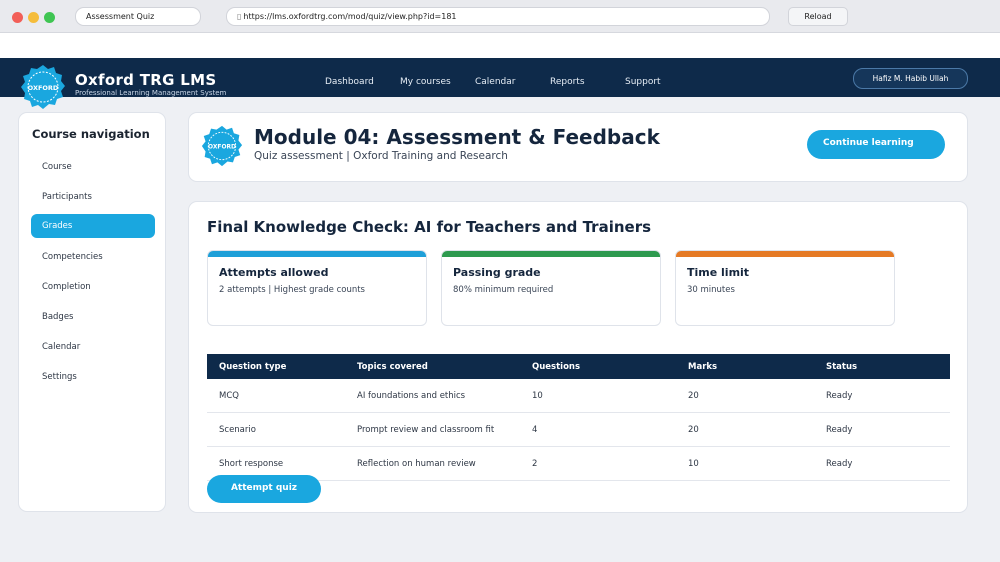 The image size is (1000, 562). Describe the element at coordinates (535, 464) in the screenshot. I see `table-cell: 2` at that location.